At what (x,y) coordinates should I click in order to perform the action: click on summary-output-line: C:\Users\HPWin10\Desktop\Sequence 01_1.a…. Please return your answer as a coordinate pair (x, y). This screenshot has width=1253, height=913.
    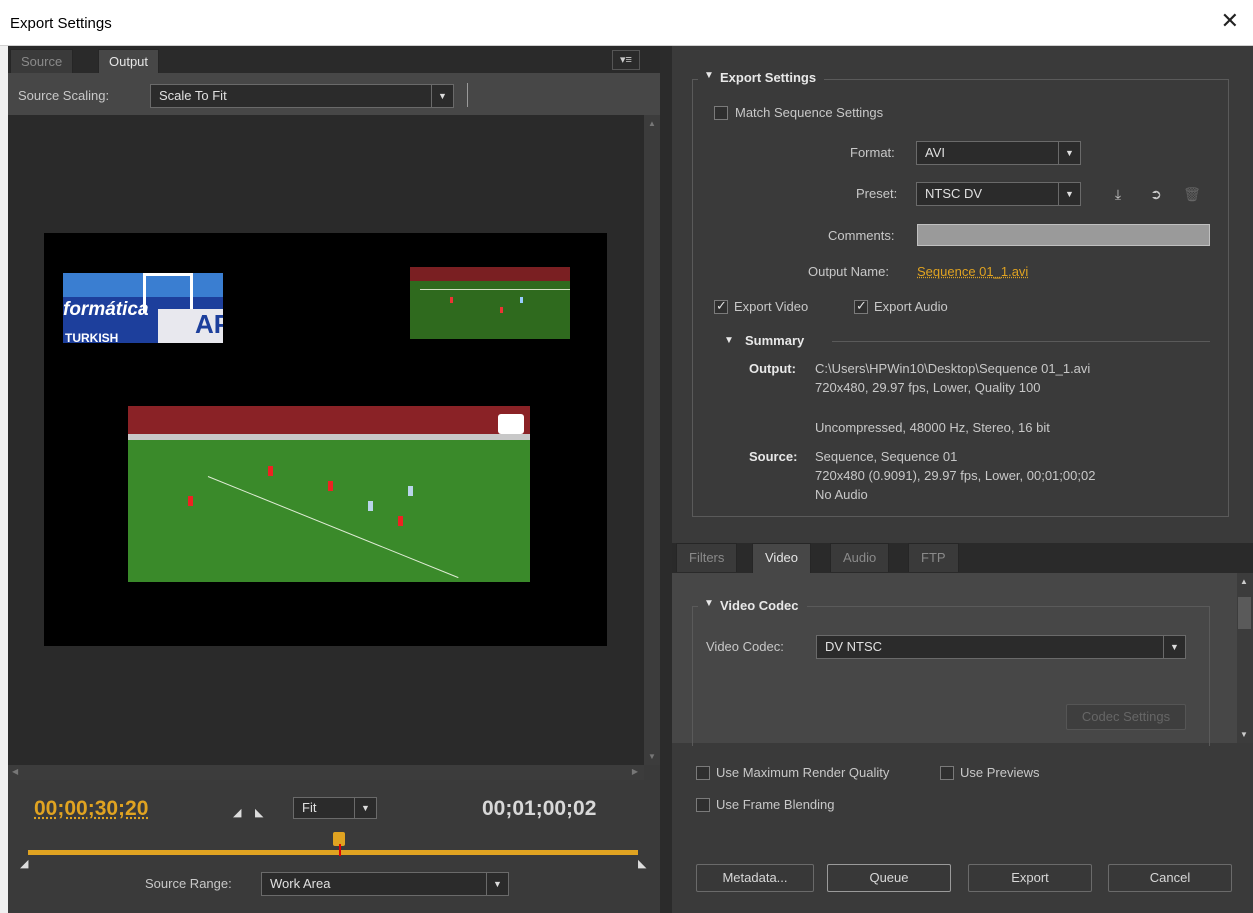
    Looking at the image, I should click on (953, 368).